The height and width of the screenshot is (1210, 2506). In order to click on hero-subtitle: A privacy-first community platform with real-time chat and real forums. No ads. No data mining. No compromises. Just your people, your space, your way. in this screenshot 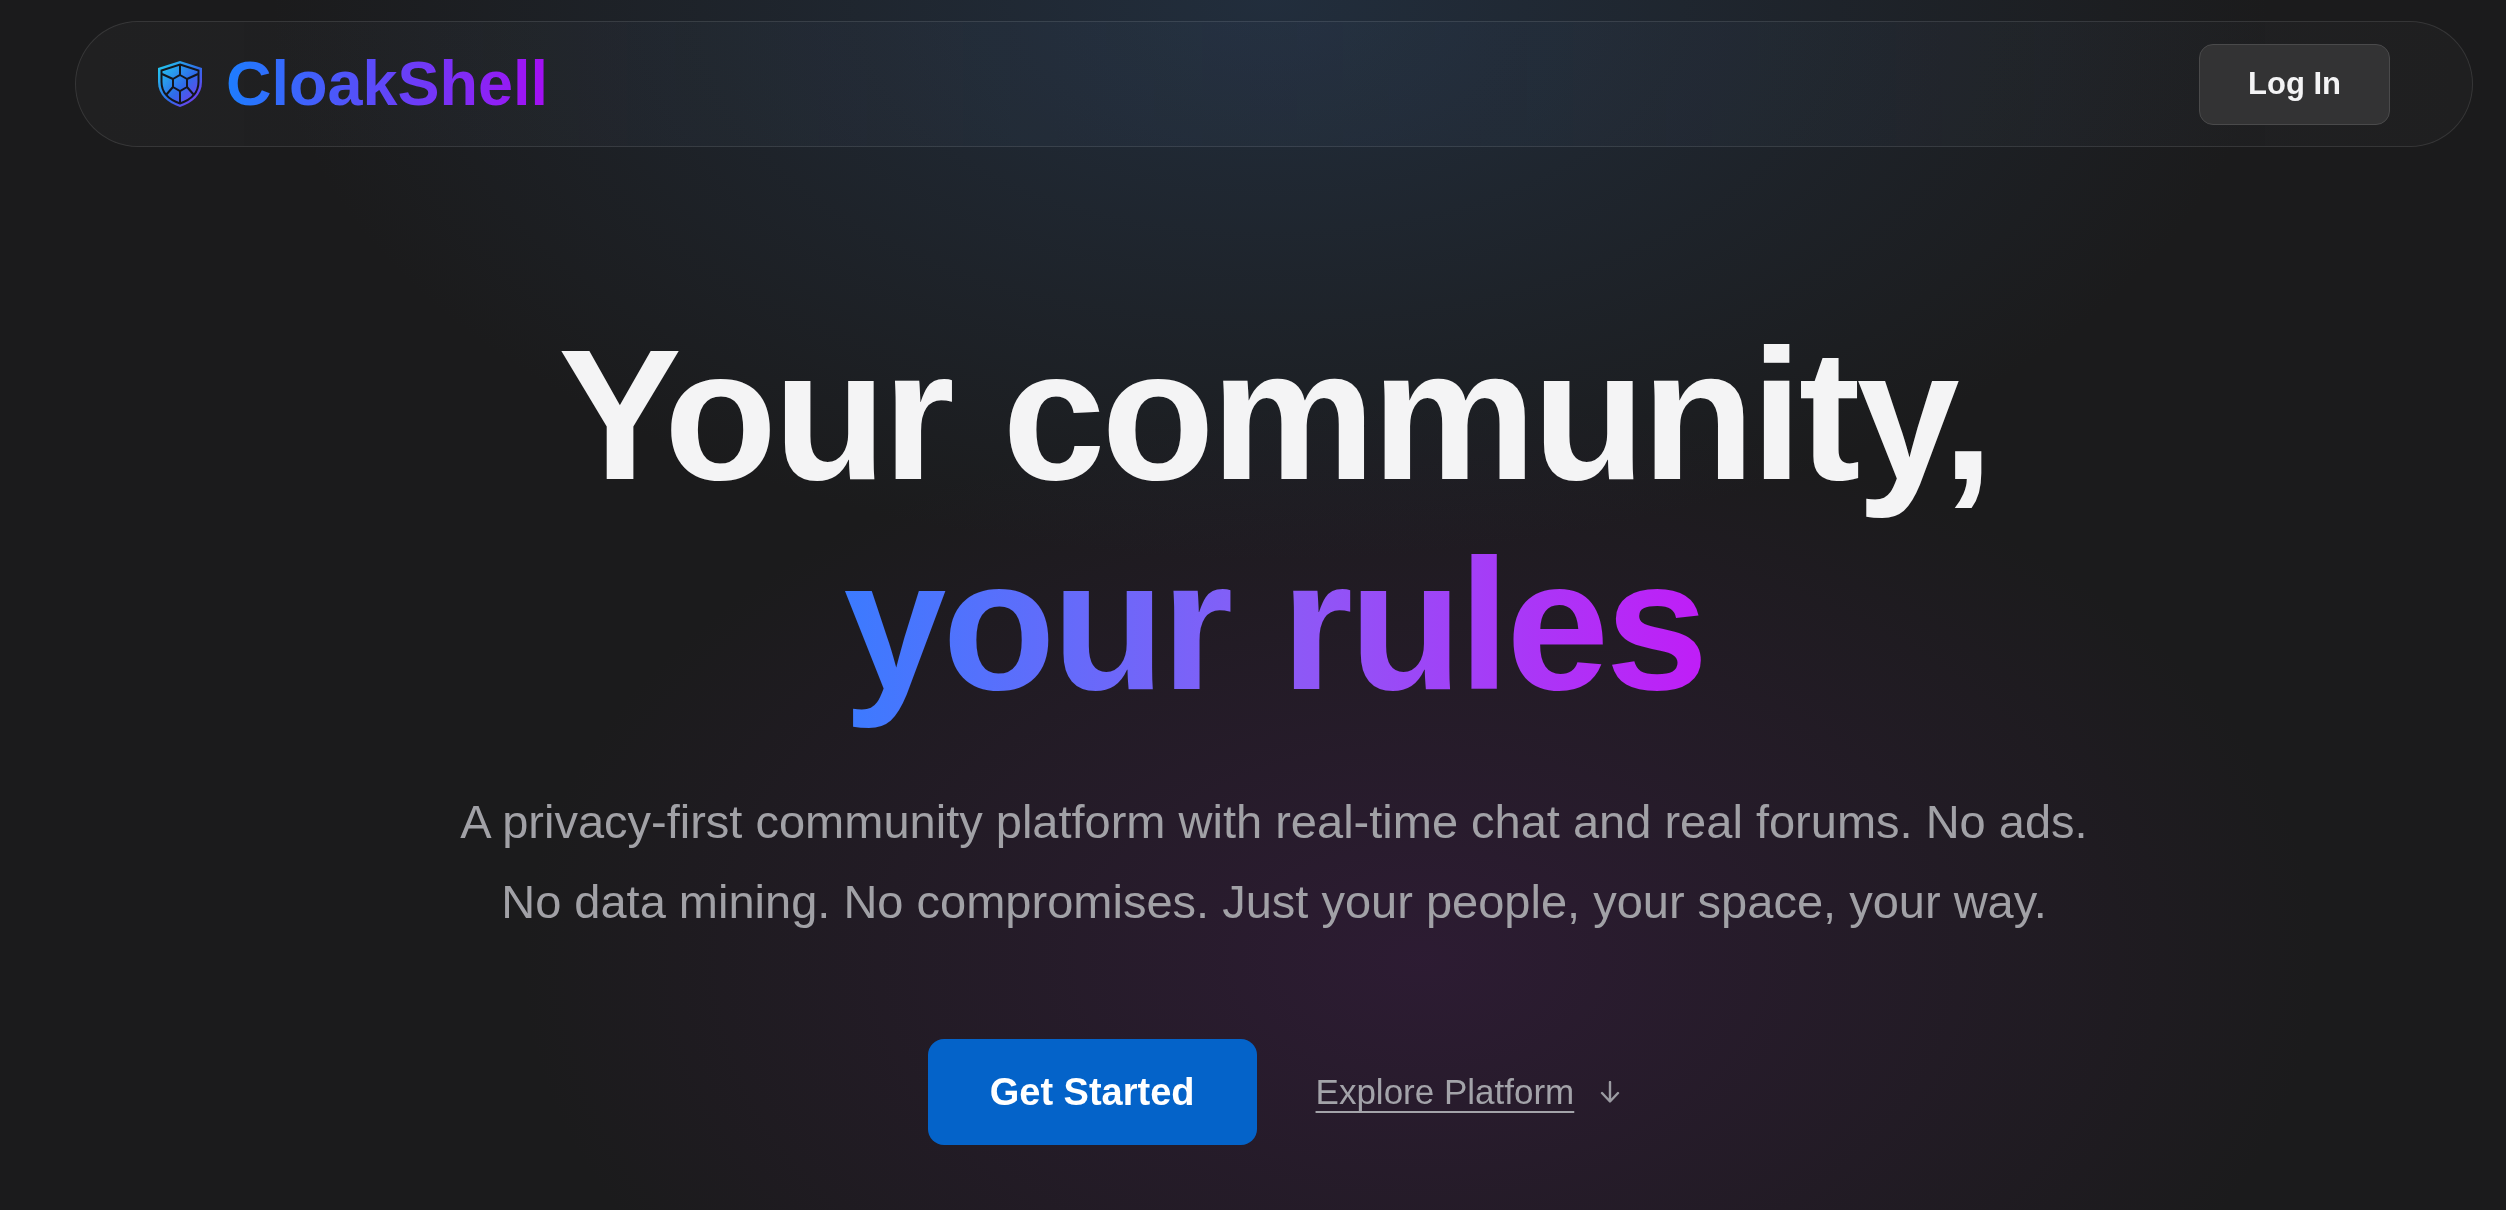, I will do `click(1274, 862)`.